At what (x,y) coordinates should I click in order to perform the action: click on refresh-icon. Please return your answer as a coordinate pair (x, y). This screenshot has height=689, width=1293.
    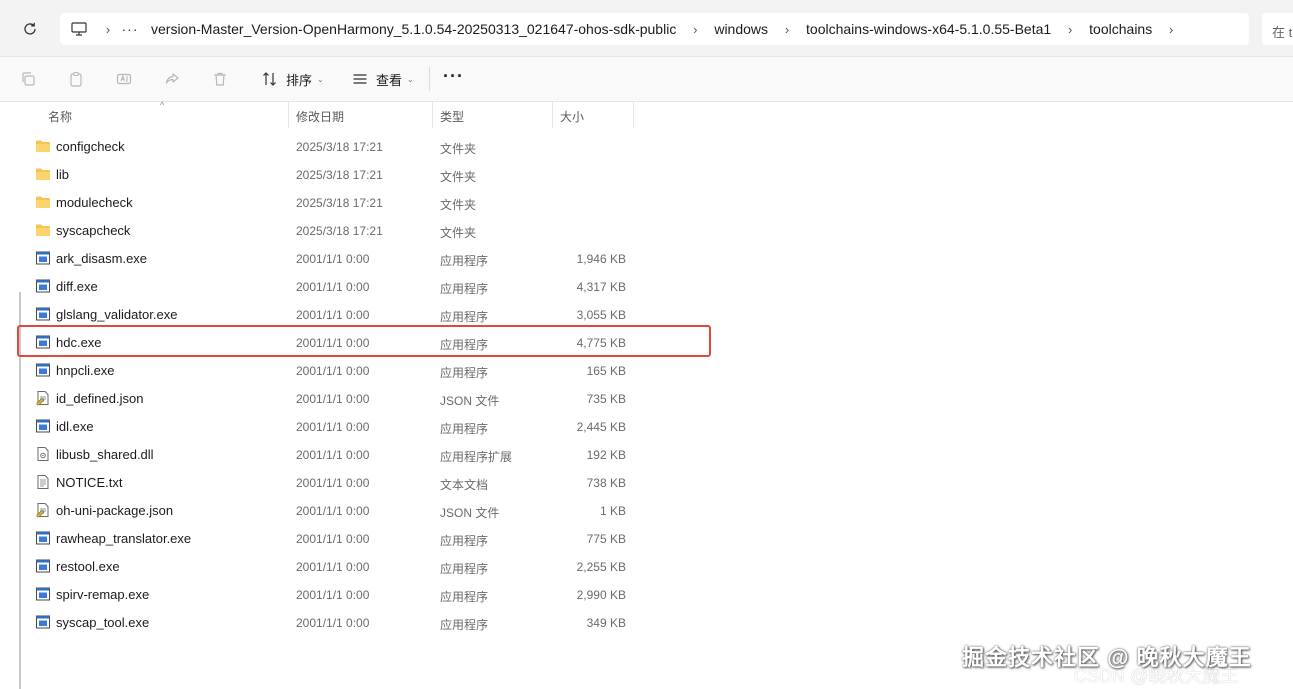
    Looking at the image, I should click on (30, 28).